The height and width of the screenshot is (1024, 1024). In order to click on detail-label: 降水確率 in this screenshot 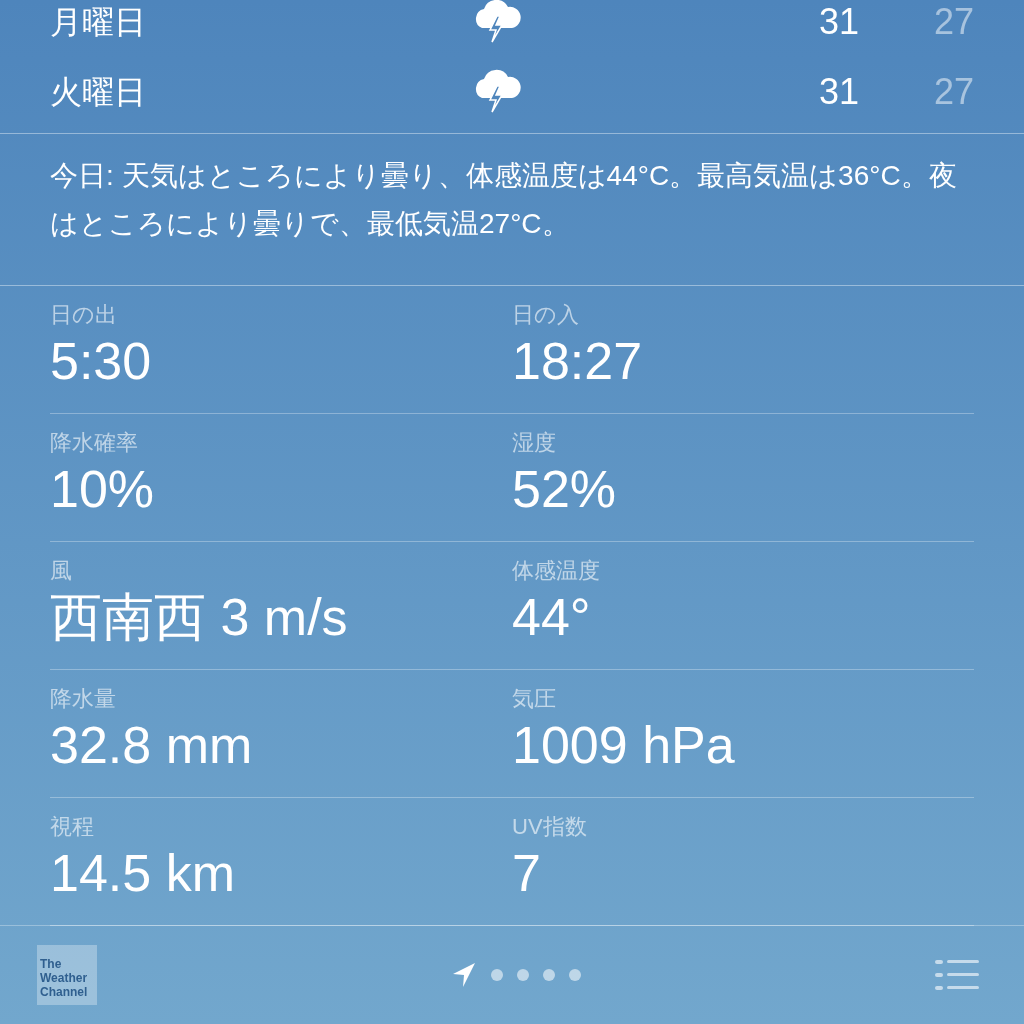, I will do `click(94, 443)`.